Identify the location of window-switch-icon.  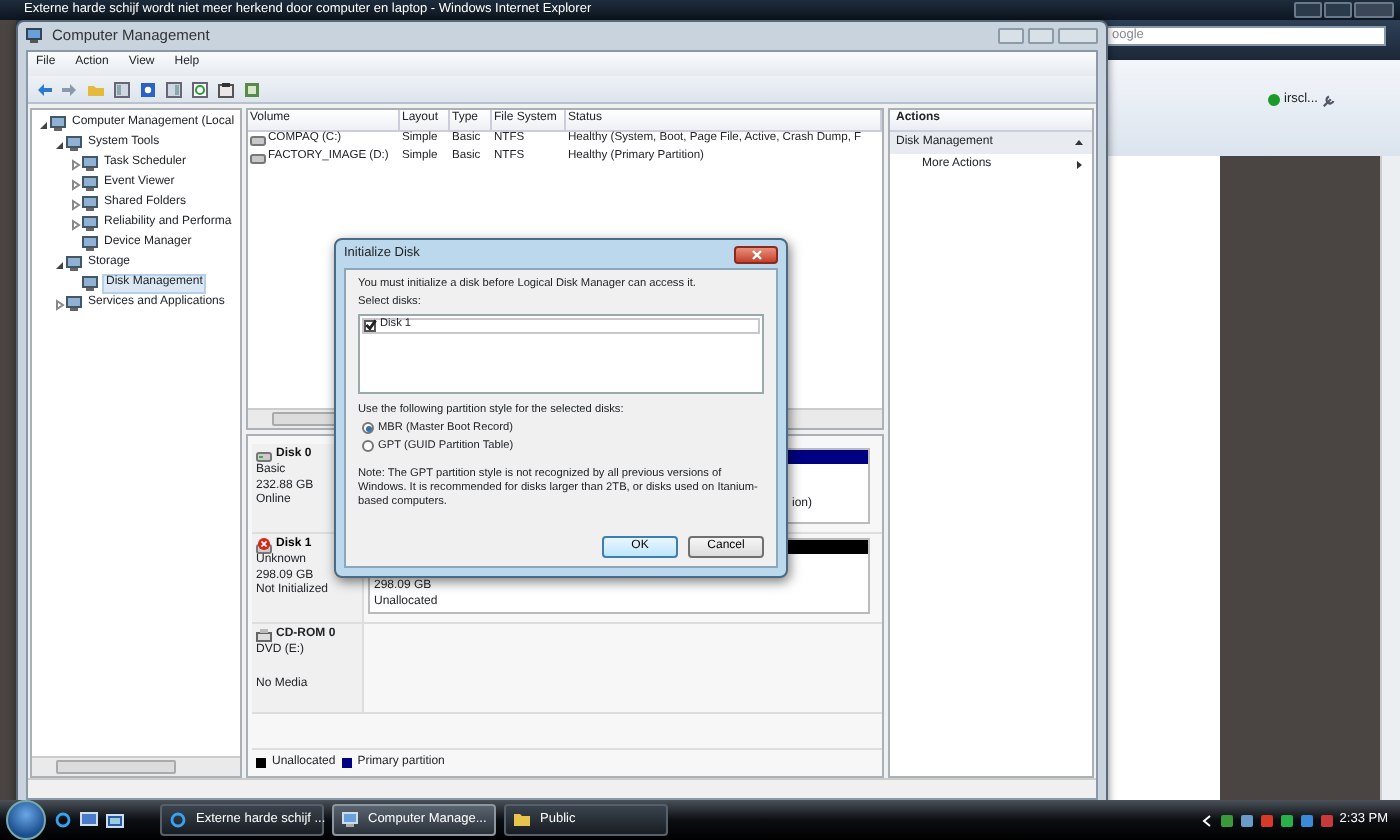
(115, 820).